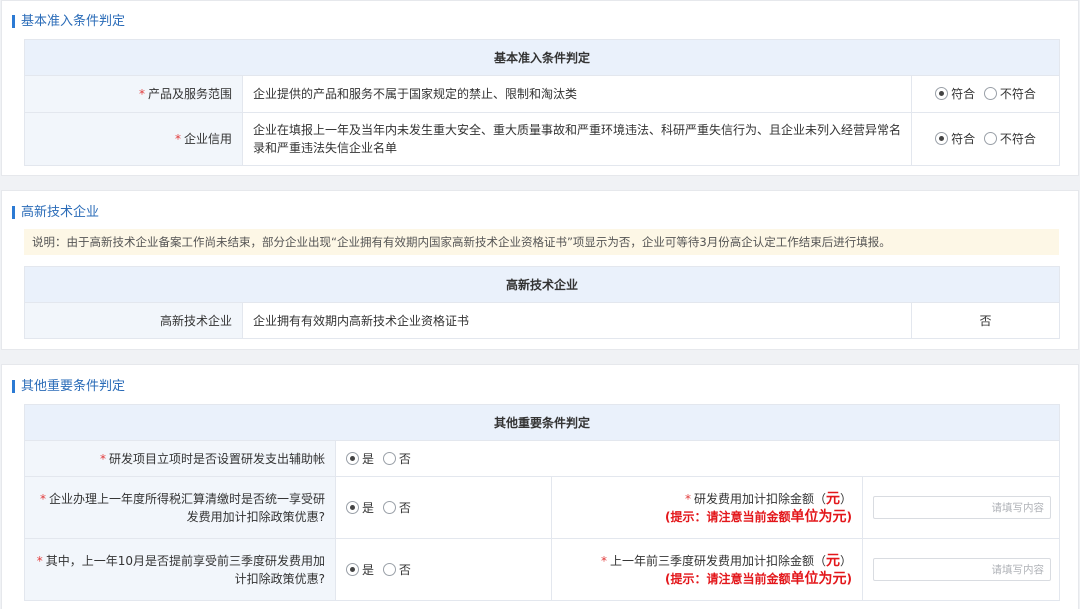 The image size is (1080, 609). What do you see at coordinates (711, 560) in the screenshot?
I see `amount-label: 上一年前三季度研发费用加计扣除金额` at bounding box center [711, 560].